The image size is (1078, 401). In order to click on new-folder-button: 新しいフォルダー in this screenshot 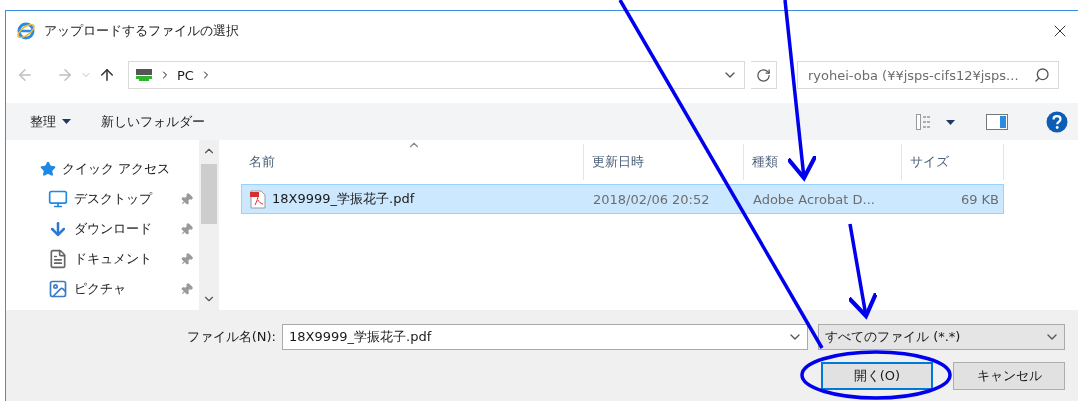, I will do `click(153, 121)`.